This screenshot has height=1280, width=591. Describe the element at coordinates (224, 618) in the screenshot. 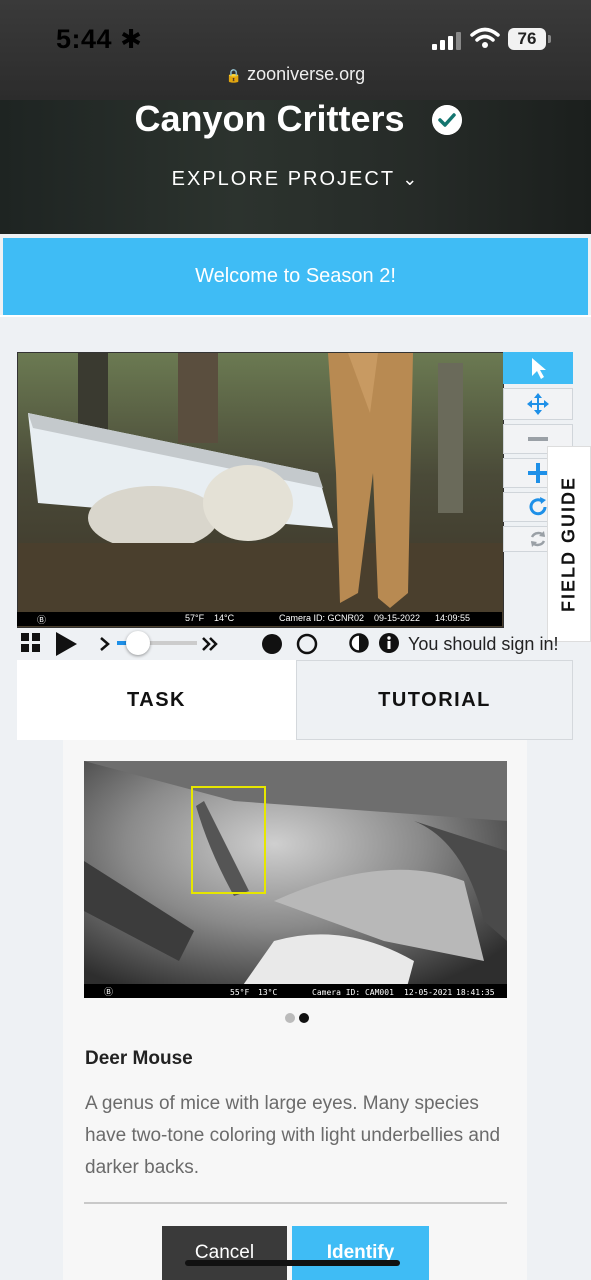

I see `caption-temp-c: 14°C` at that location.